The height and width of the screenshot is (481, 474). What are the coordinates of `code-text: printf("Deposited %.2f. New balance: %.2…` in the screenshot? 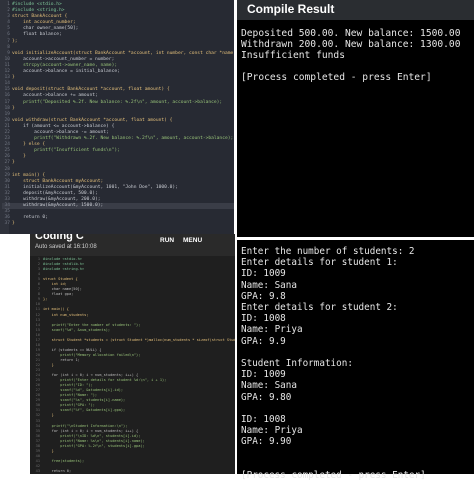 It's located at (117, 102).